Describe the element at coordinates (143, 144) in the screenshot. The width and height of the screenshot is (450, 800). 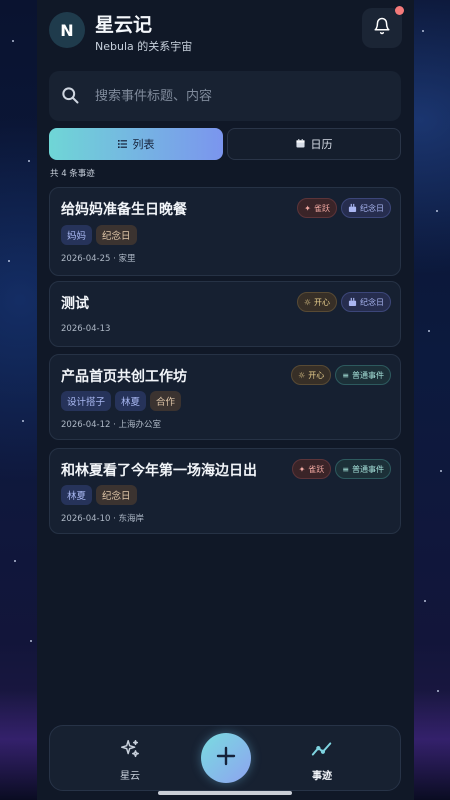
I see `list-view-label: 列表` at that location.